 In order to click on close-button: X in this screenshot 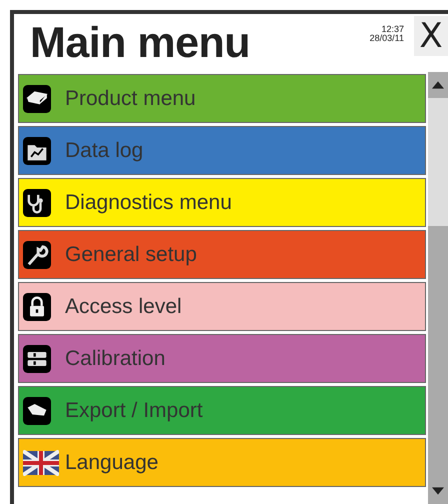, I will do `click(431, 36)`.